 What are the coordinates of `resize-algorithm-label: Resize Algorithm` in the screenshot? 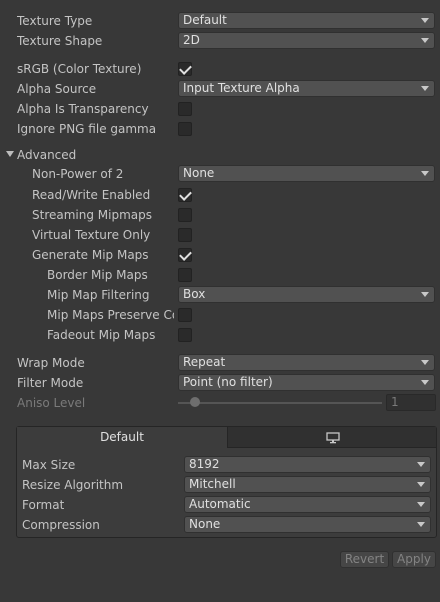 It's located at (73, 485).